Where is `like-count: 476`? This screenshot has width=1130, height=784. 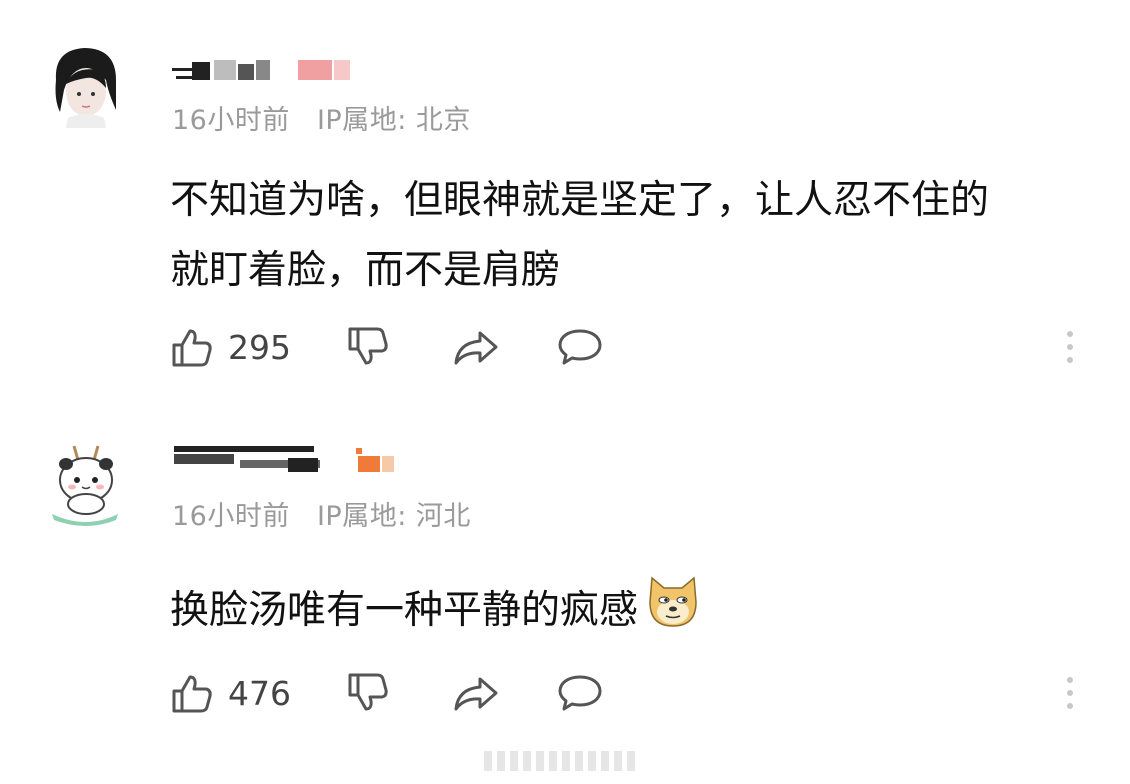
like-count: 476 is located at coordinates (259, 693).